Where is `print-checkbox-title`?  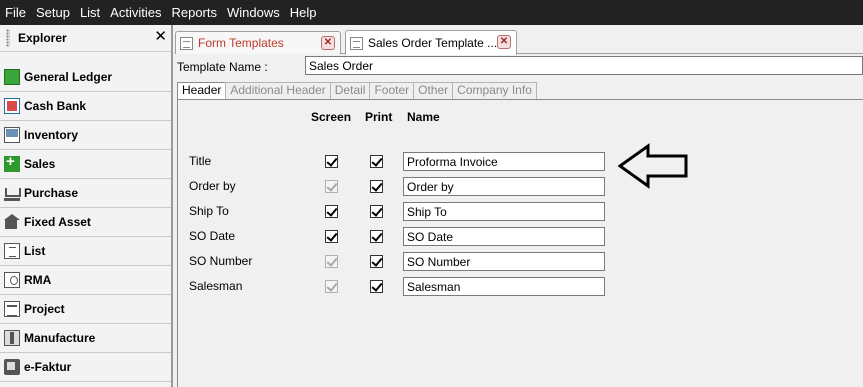 print-checkbox-title is located at coordinates (376, 161).